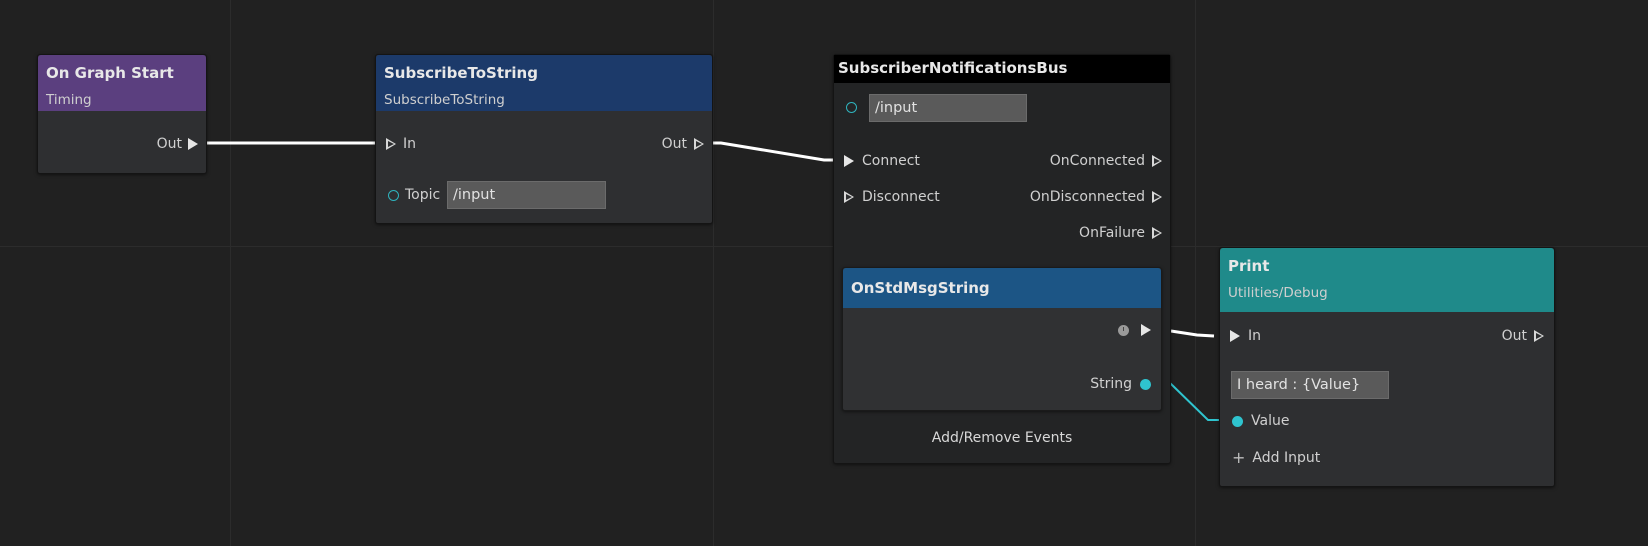 Image resolution: width=1648 pixels, height=546 pixels. I want to click on topic-label: Topic, so click(423, 195).